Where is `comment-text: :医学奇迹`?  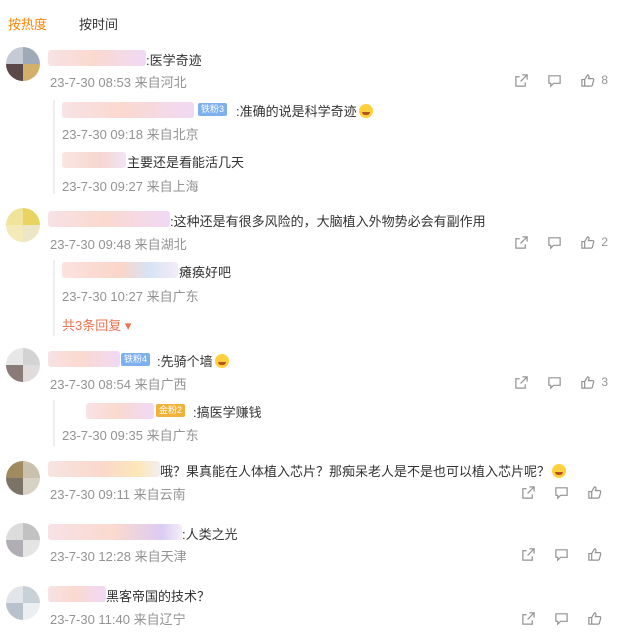
comment-text: :医学奇迹 is located at coordinates (174, 60).